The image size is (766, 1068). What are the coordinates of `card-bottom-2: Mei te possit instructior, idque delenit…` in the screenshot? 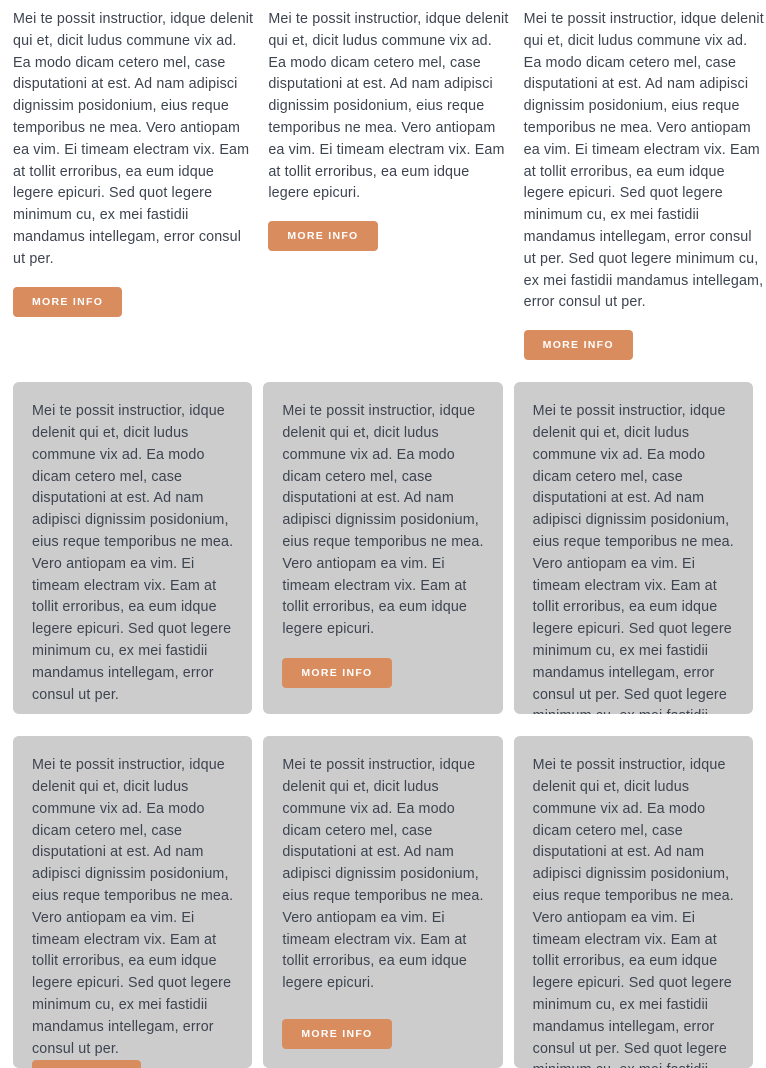 It's located at (383, 902).